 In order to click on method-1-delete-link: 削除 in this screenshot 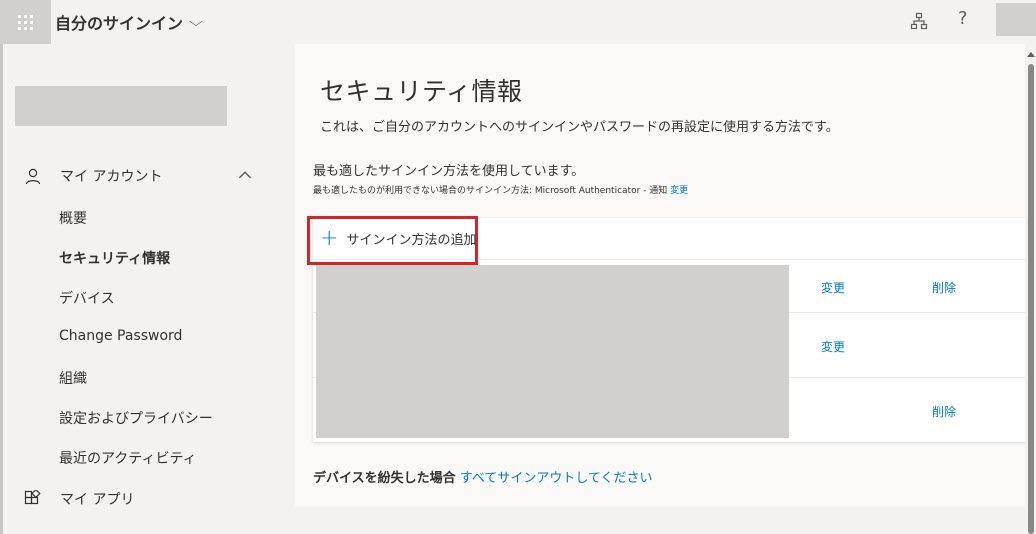, I will do `click(944, 287)`.